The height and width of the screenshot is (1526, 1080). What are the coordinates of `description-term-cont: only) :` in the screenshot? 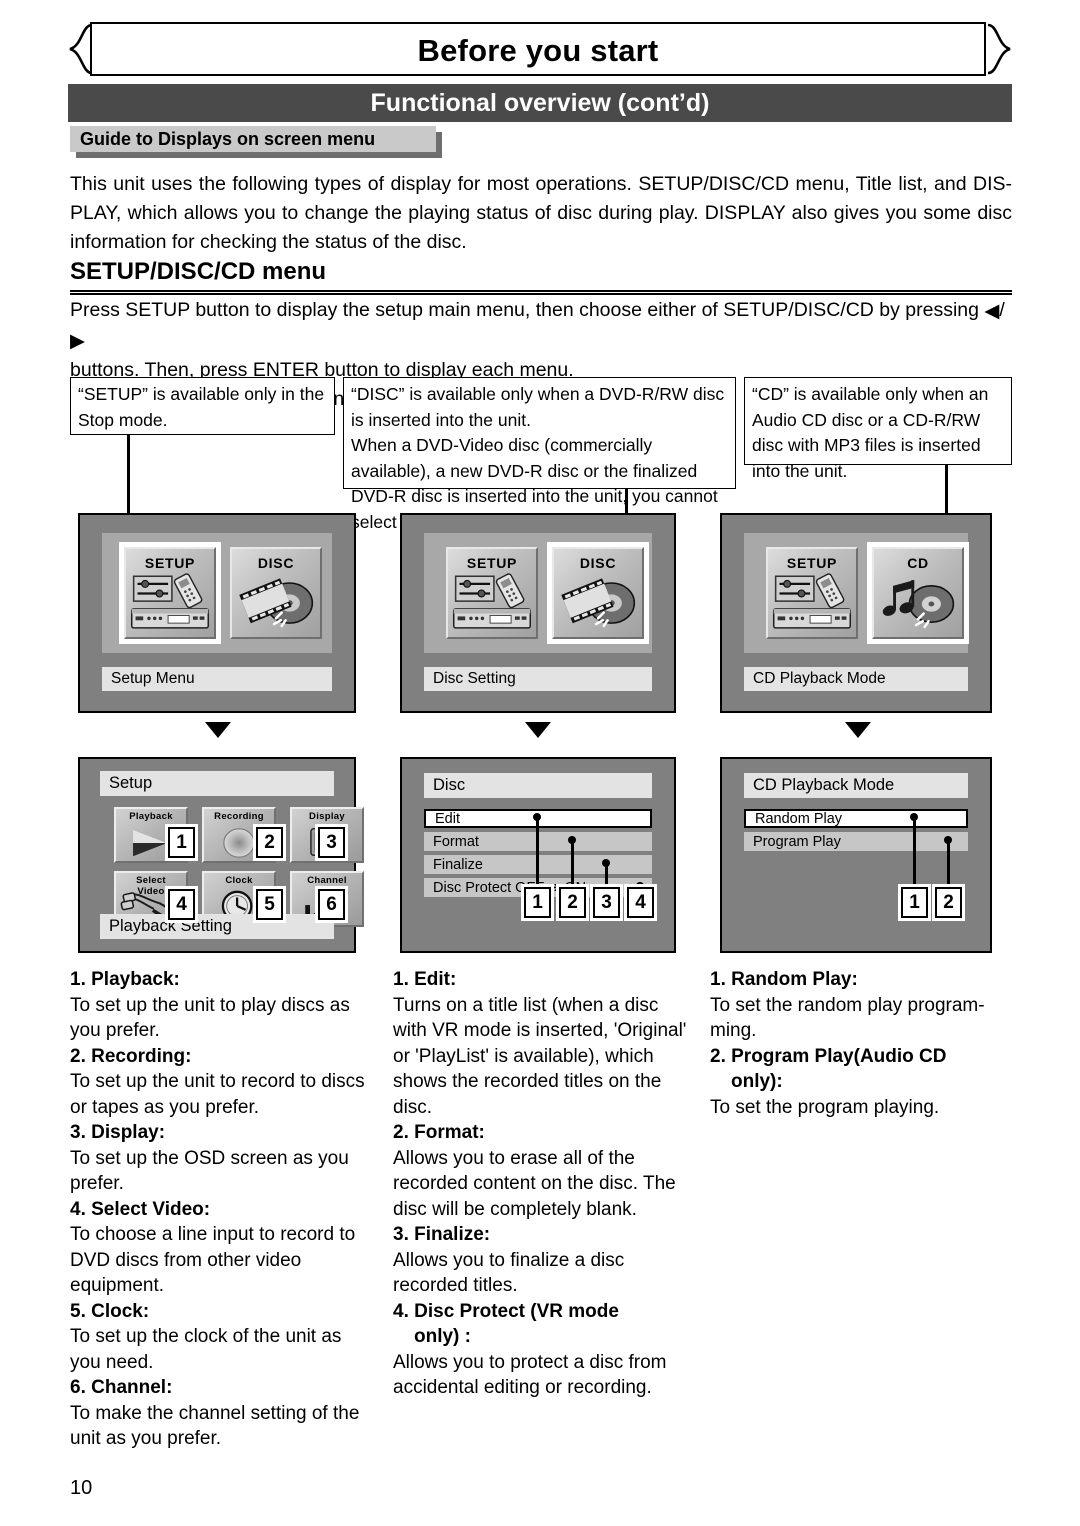 It's located at (442, 1336).